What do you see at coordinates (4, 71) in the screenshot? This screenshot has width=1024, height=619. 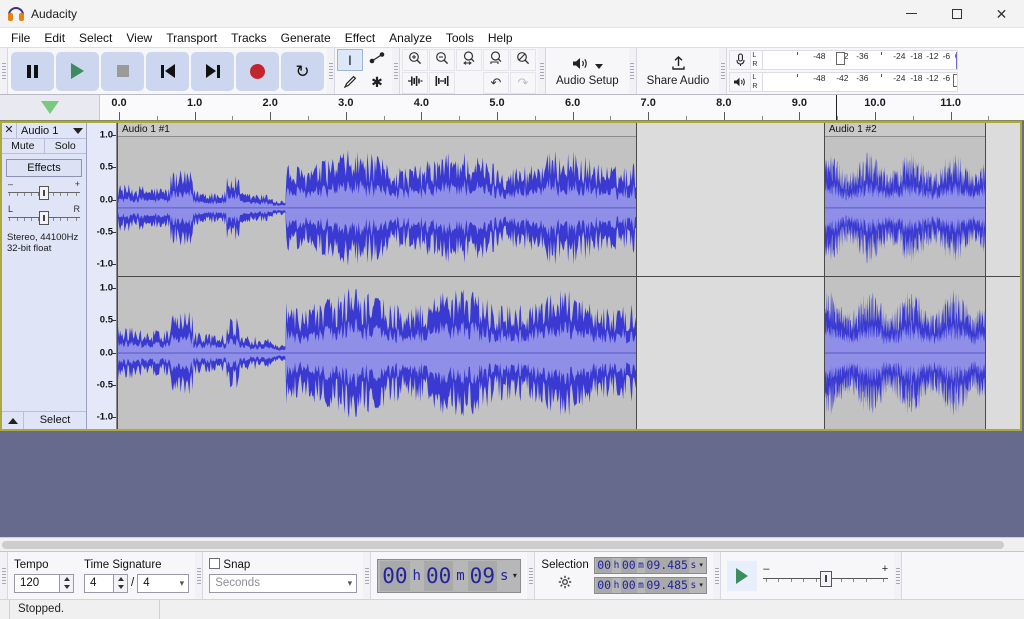 I see `transport-toolbar-grabber` at bounding box center [4, 71].